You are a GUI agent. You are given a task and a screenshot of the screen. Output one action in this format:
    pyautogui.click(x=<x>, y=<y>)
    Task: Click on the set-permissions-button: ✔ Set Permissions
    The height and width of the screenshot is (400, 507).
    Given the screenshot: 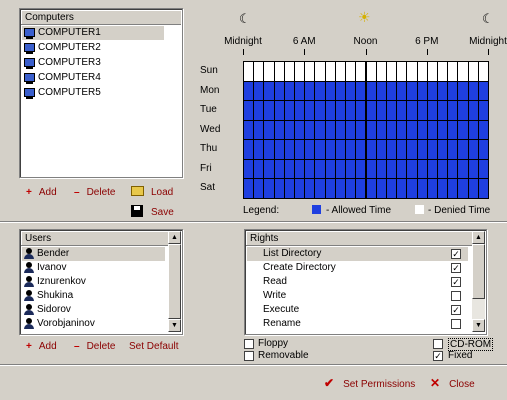 What is the action you would take?
    pyautogui.click(x=369, y=383)
    